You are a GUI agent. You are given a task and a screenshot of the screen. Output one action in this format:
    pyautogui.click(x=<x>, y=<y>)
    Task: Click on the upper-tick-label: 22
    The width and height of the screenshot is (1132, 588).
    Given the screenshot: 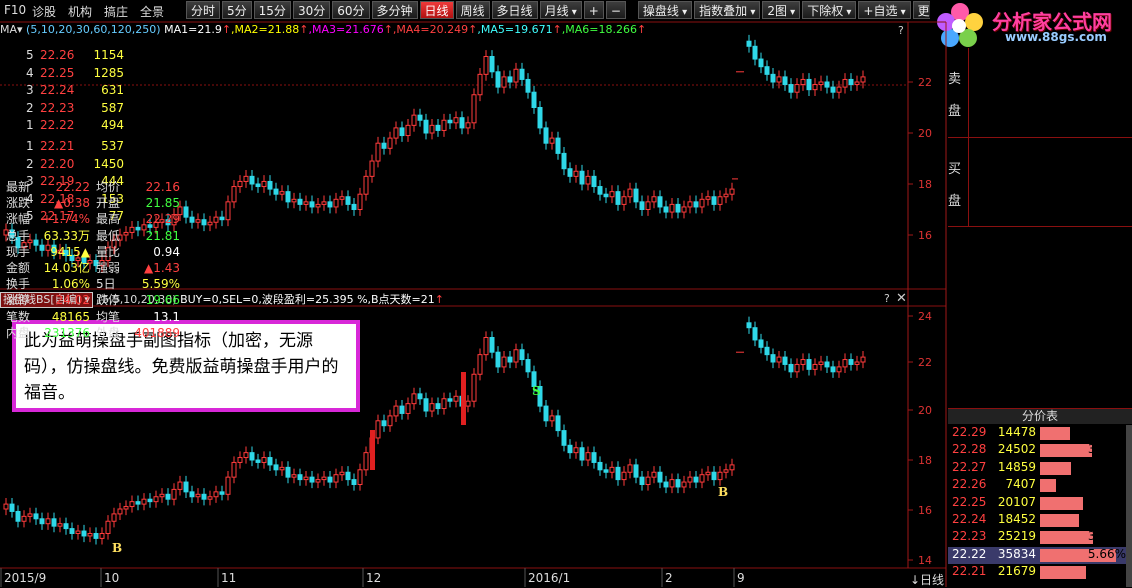 What is the action you would take?
    pyautogui.click(x=925, y=82)
    